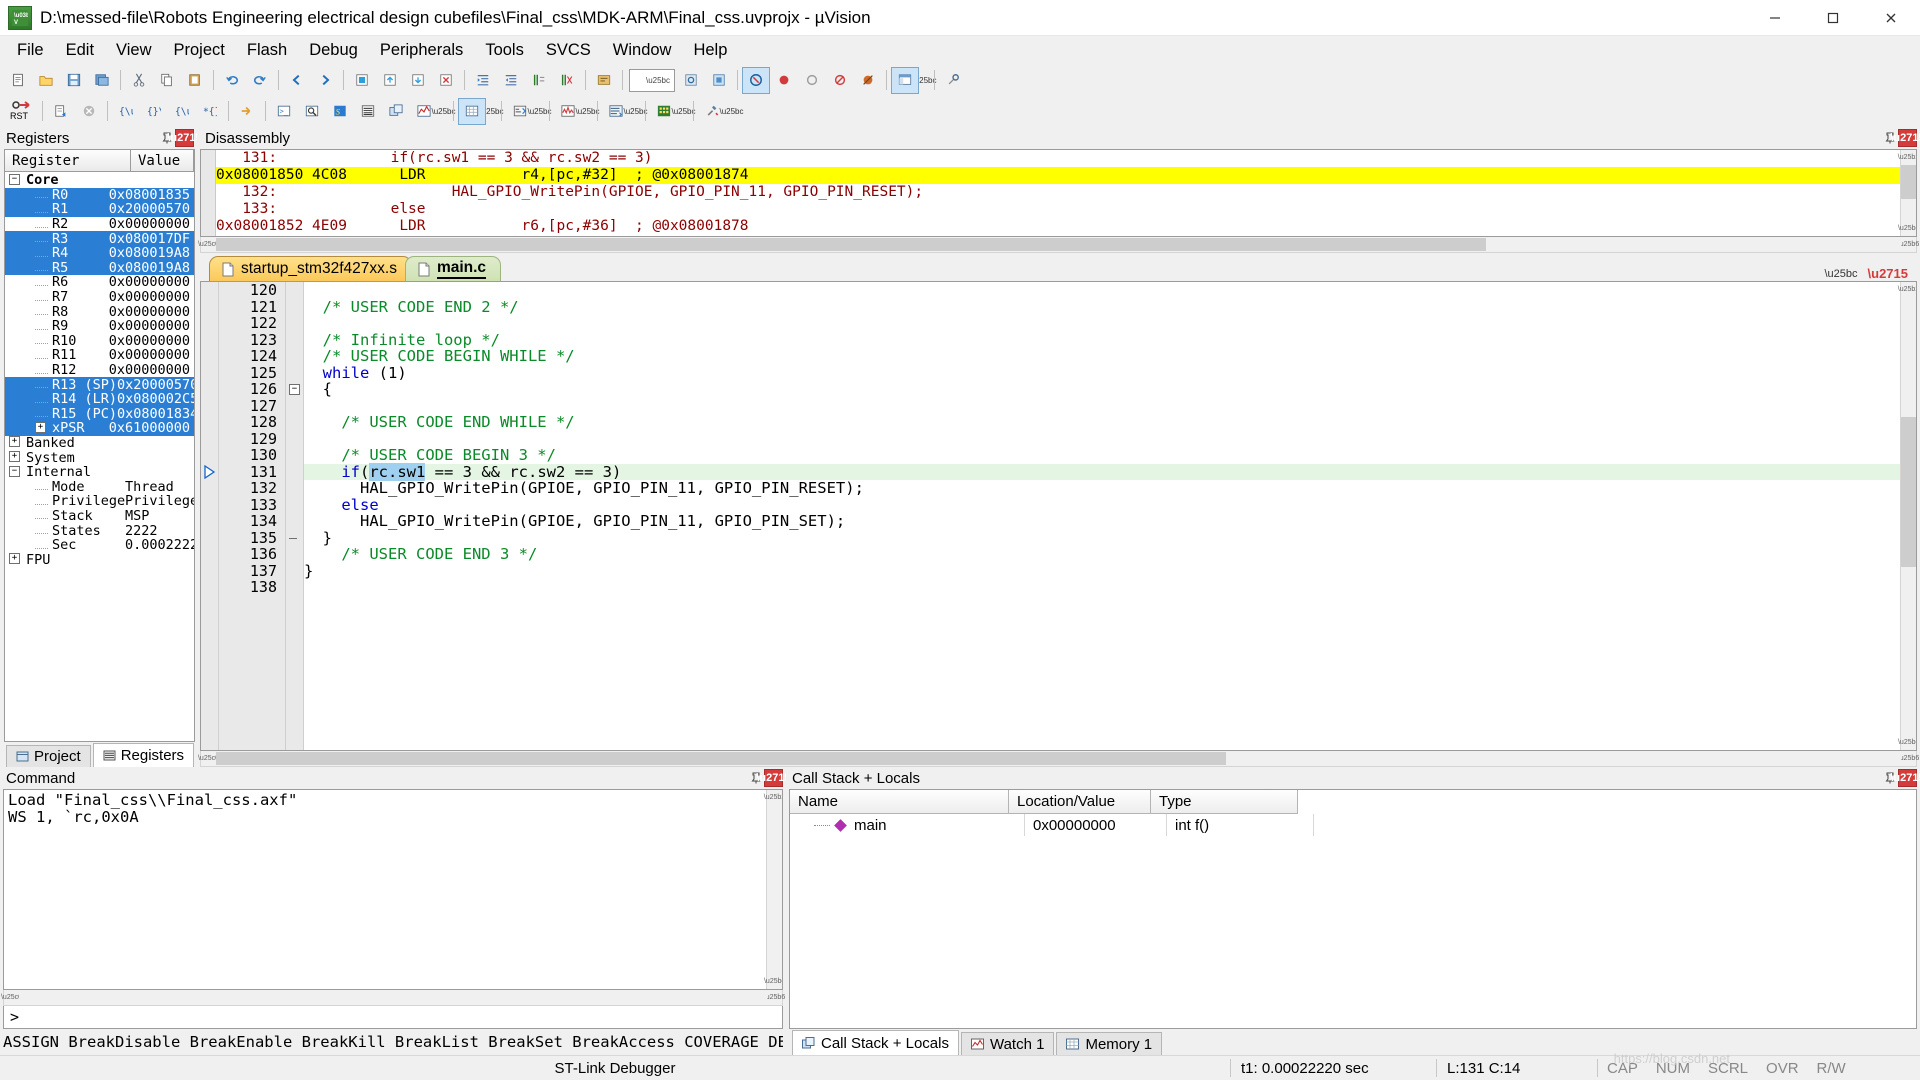 This screenshot has height=1080, width=1920. I want to click on scroll-right-icon: \u25b6, so click(774, 997).